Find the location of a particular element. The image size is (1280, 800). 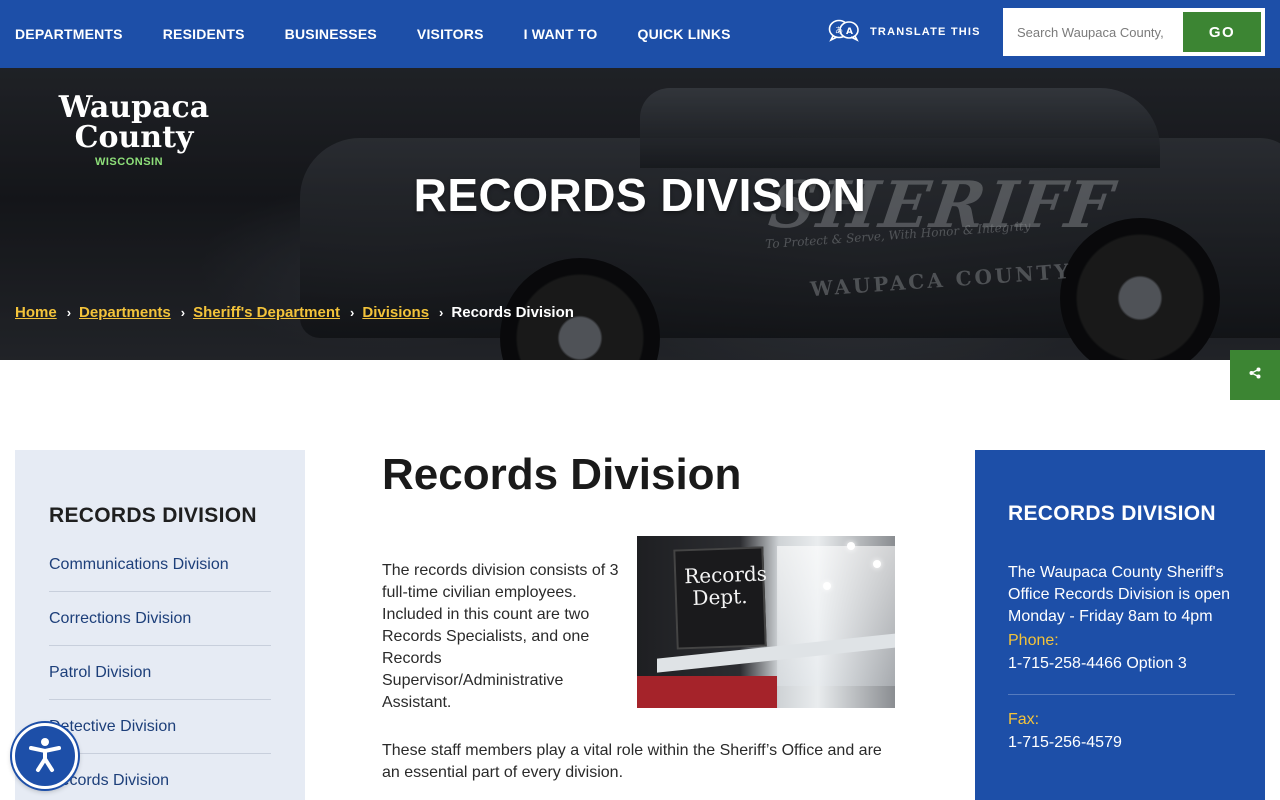

logo-waupaca: Waupaca is located at coordinates (134, 107).